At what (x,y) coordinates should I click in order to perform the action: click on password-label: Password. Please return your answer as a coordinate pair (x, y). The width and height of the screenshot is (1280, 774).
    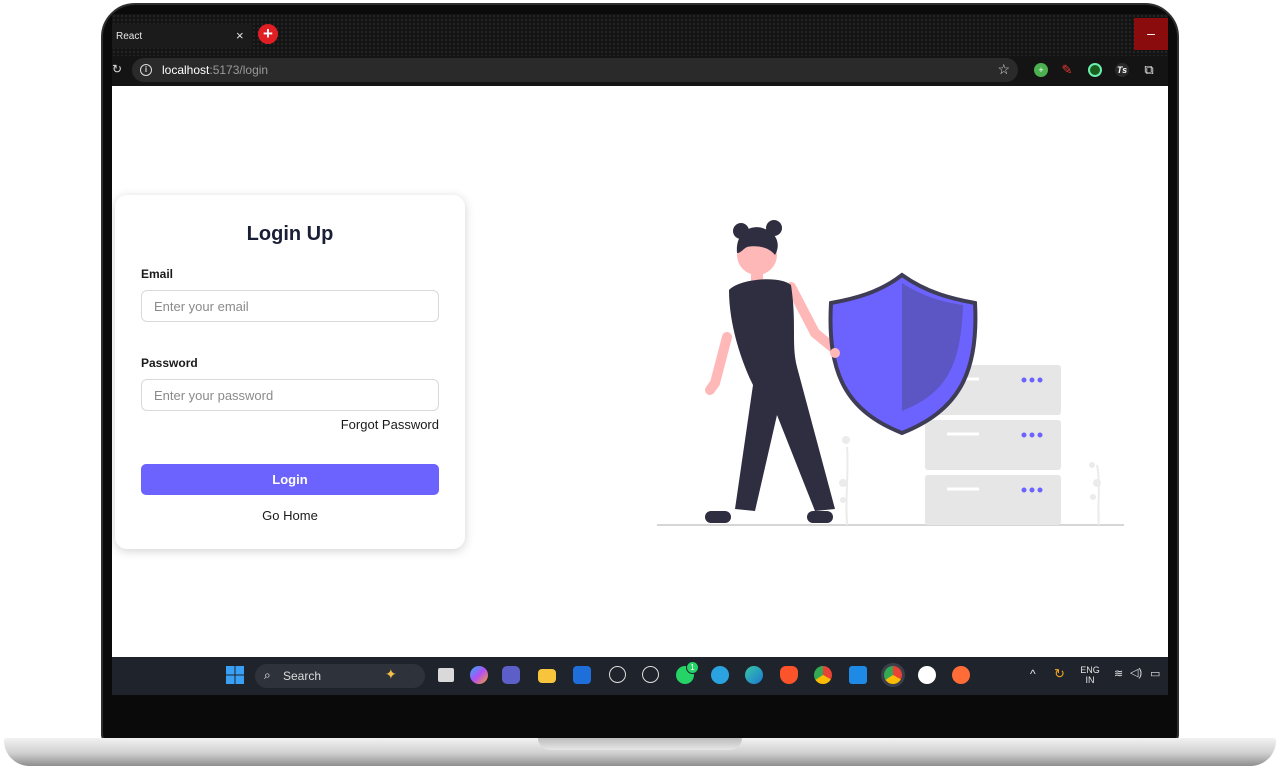
    Looking at the image, I should click on (169, 363).